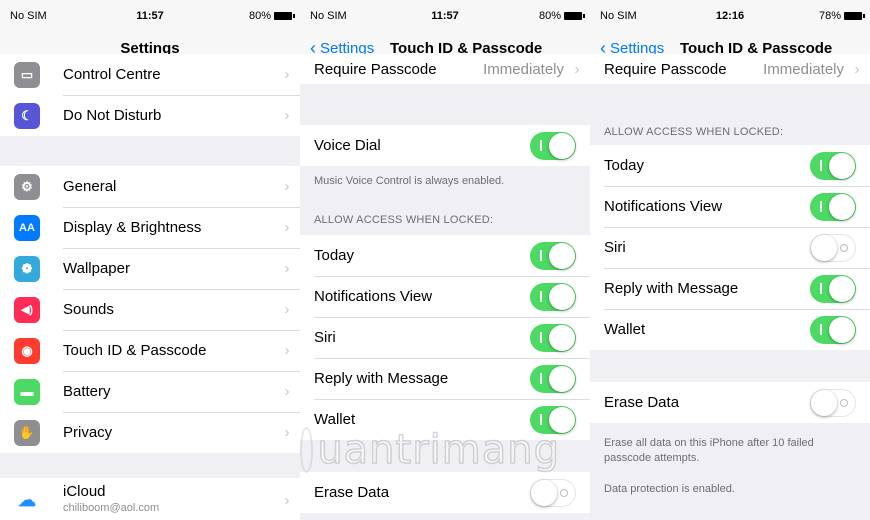 Image resolution: width=870 pixels, height=520 pixels. What do you see at coordinates (27, 432) in the screenshot?
I see `hand-icon: ✋` at bounding box center [27, 432].